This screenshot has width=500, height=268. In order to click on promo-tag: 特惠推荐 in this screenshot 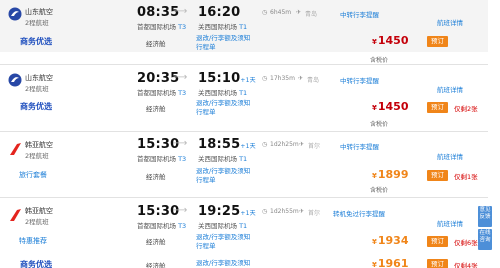, I will do `click(33, 241)`.